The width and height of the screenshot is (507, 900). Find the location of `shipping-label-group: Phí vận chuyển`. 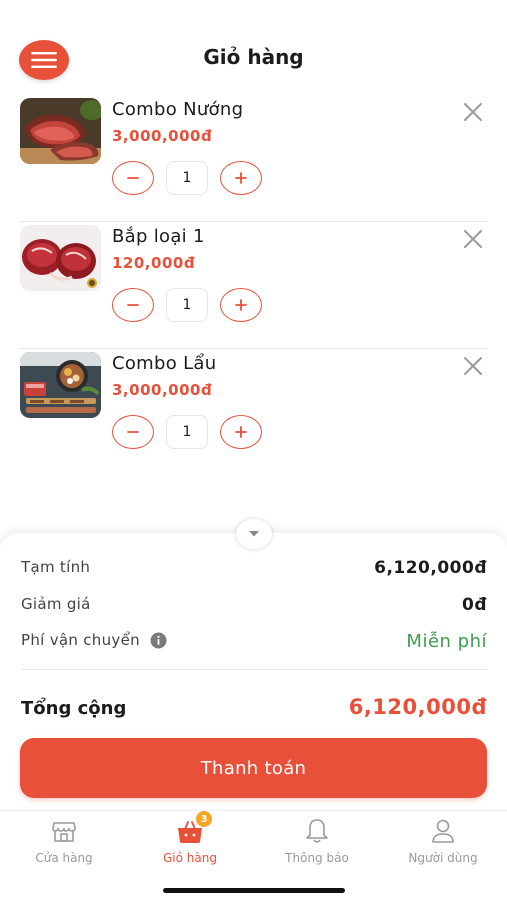

shipping-label-group: Phí vận chuyển is located at coordinates (94, 640).